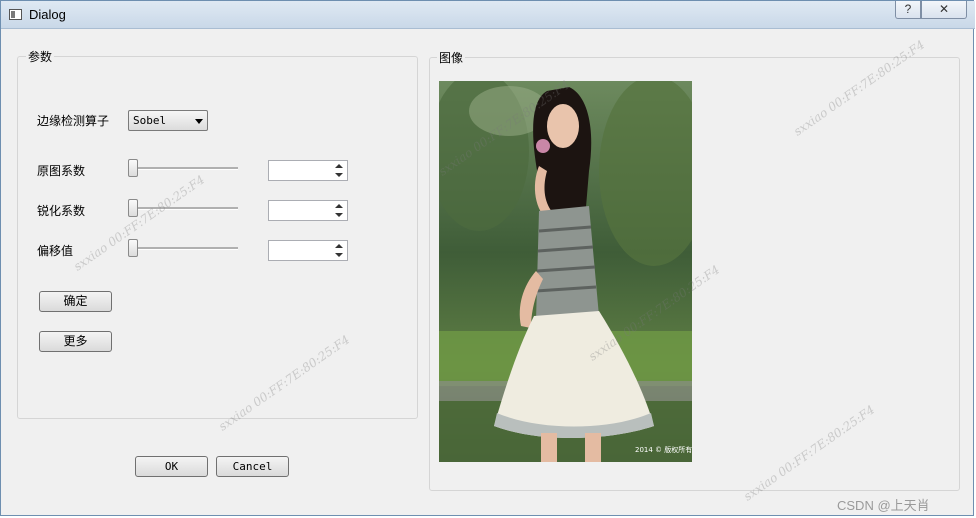 The image size is (976, 518). I want to click on window-title: Dialog, so click(47, 14).